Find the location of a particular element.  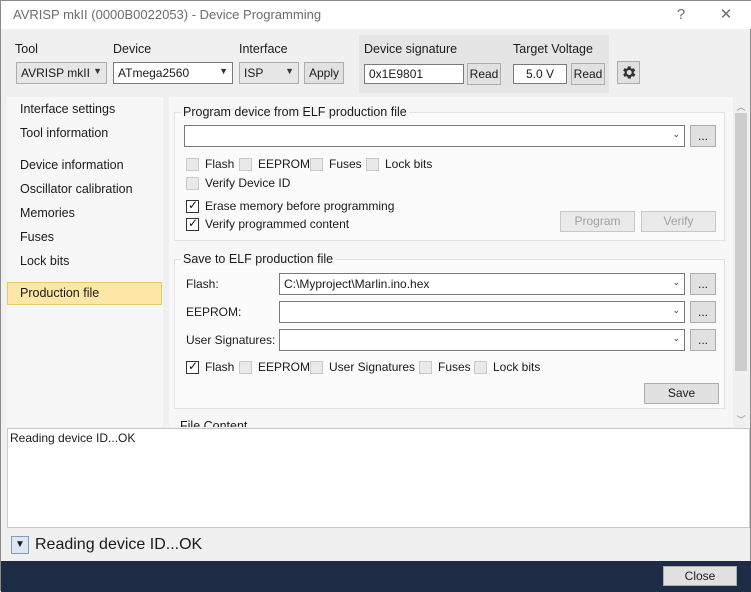

verify-content-label: Verify programmed content is located at coordinates (277, 224).